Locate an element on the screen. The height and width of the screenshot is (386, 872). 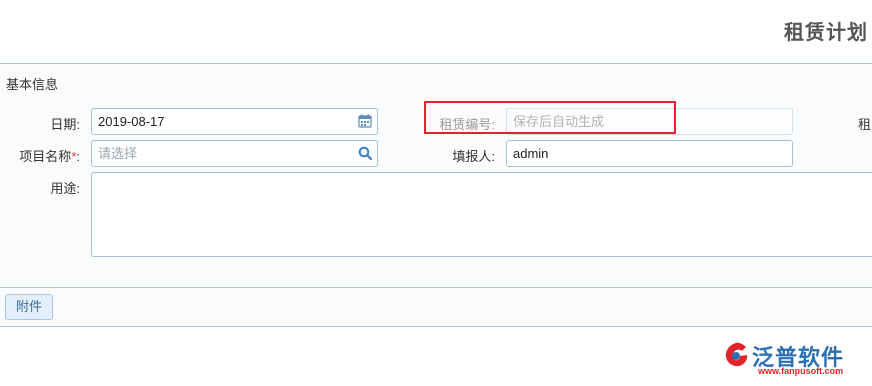
logo-mark-icon is located at coordinates (736, 354).